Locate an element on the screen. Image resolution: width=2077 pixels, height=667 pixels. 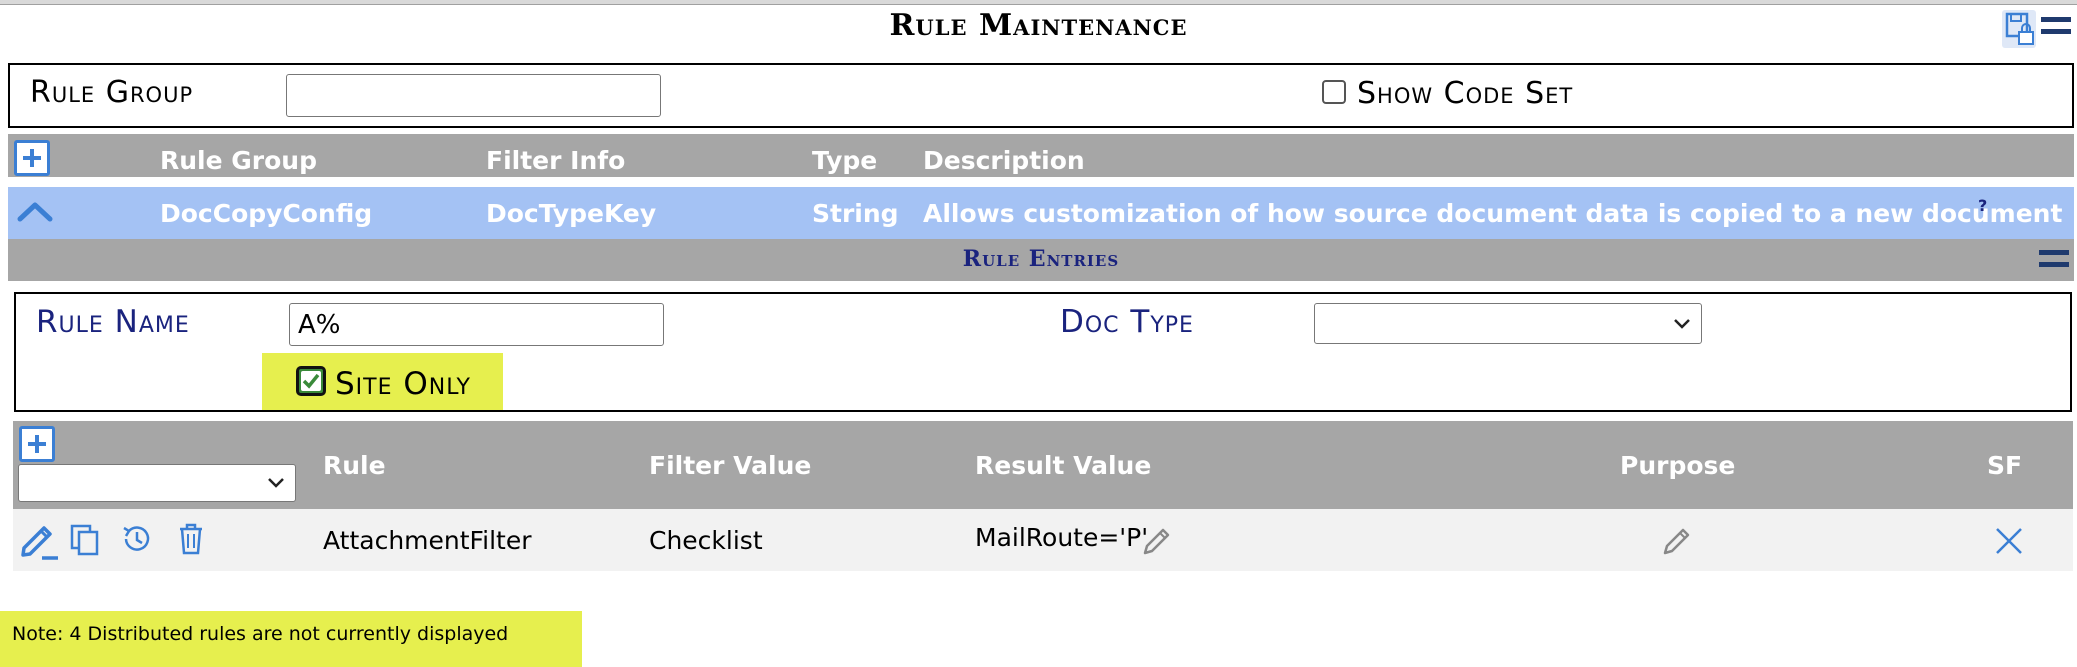
purpose-pencil-icon is located at coordinates (1677, 541).